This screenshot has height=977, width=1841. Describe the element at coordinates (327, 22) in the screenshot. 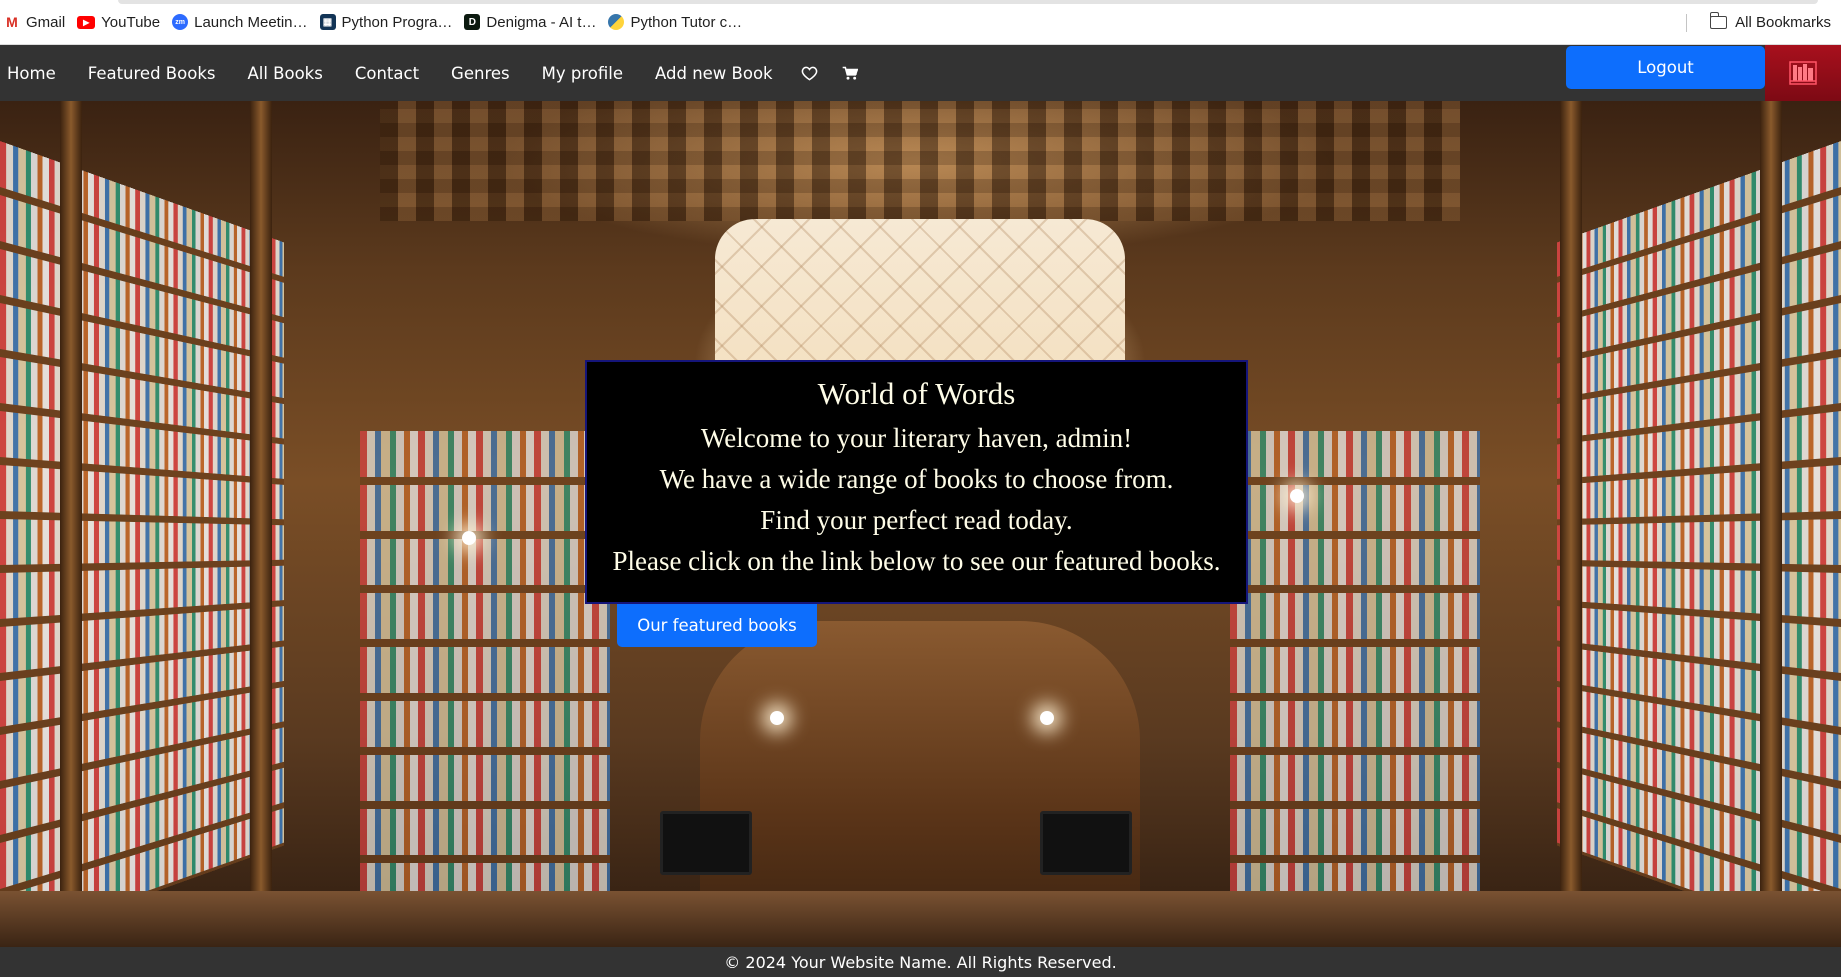

I see `python-programiz-icon: ▦` at that location.